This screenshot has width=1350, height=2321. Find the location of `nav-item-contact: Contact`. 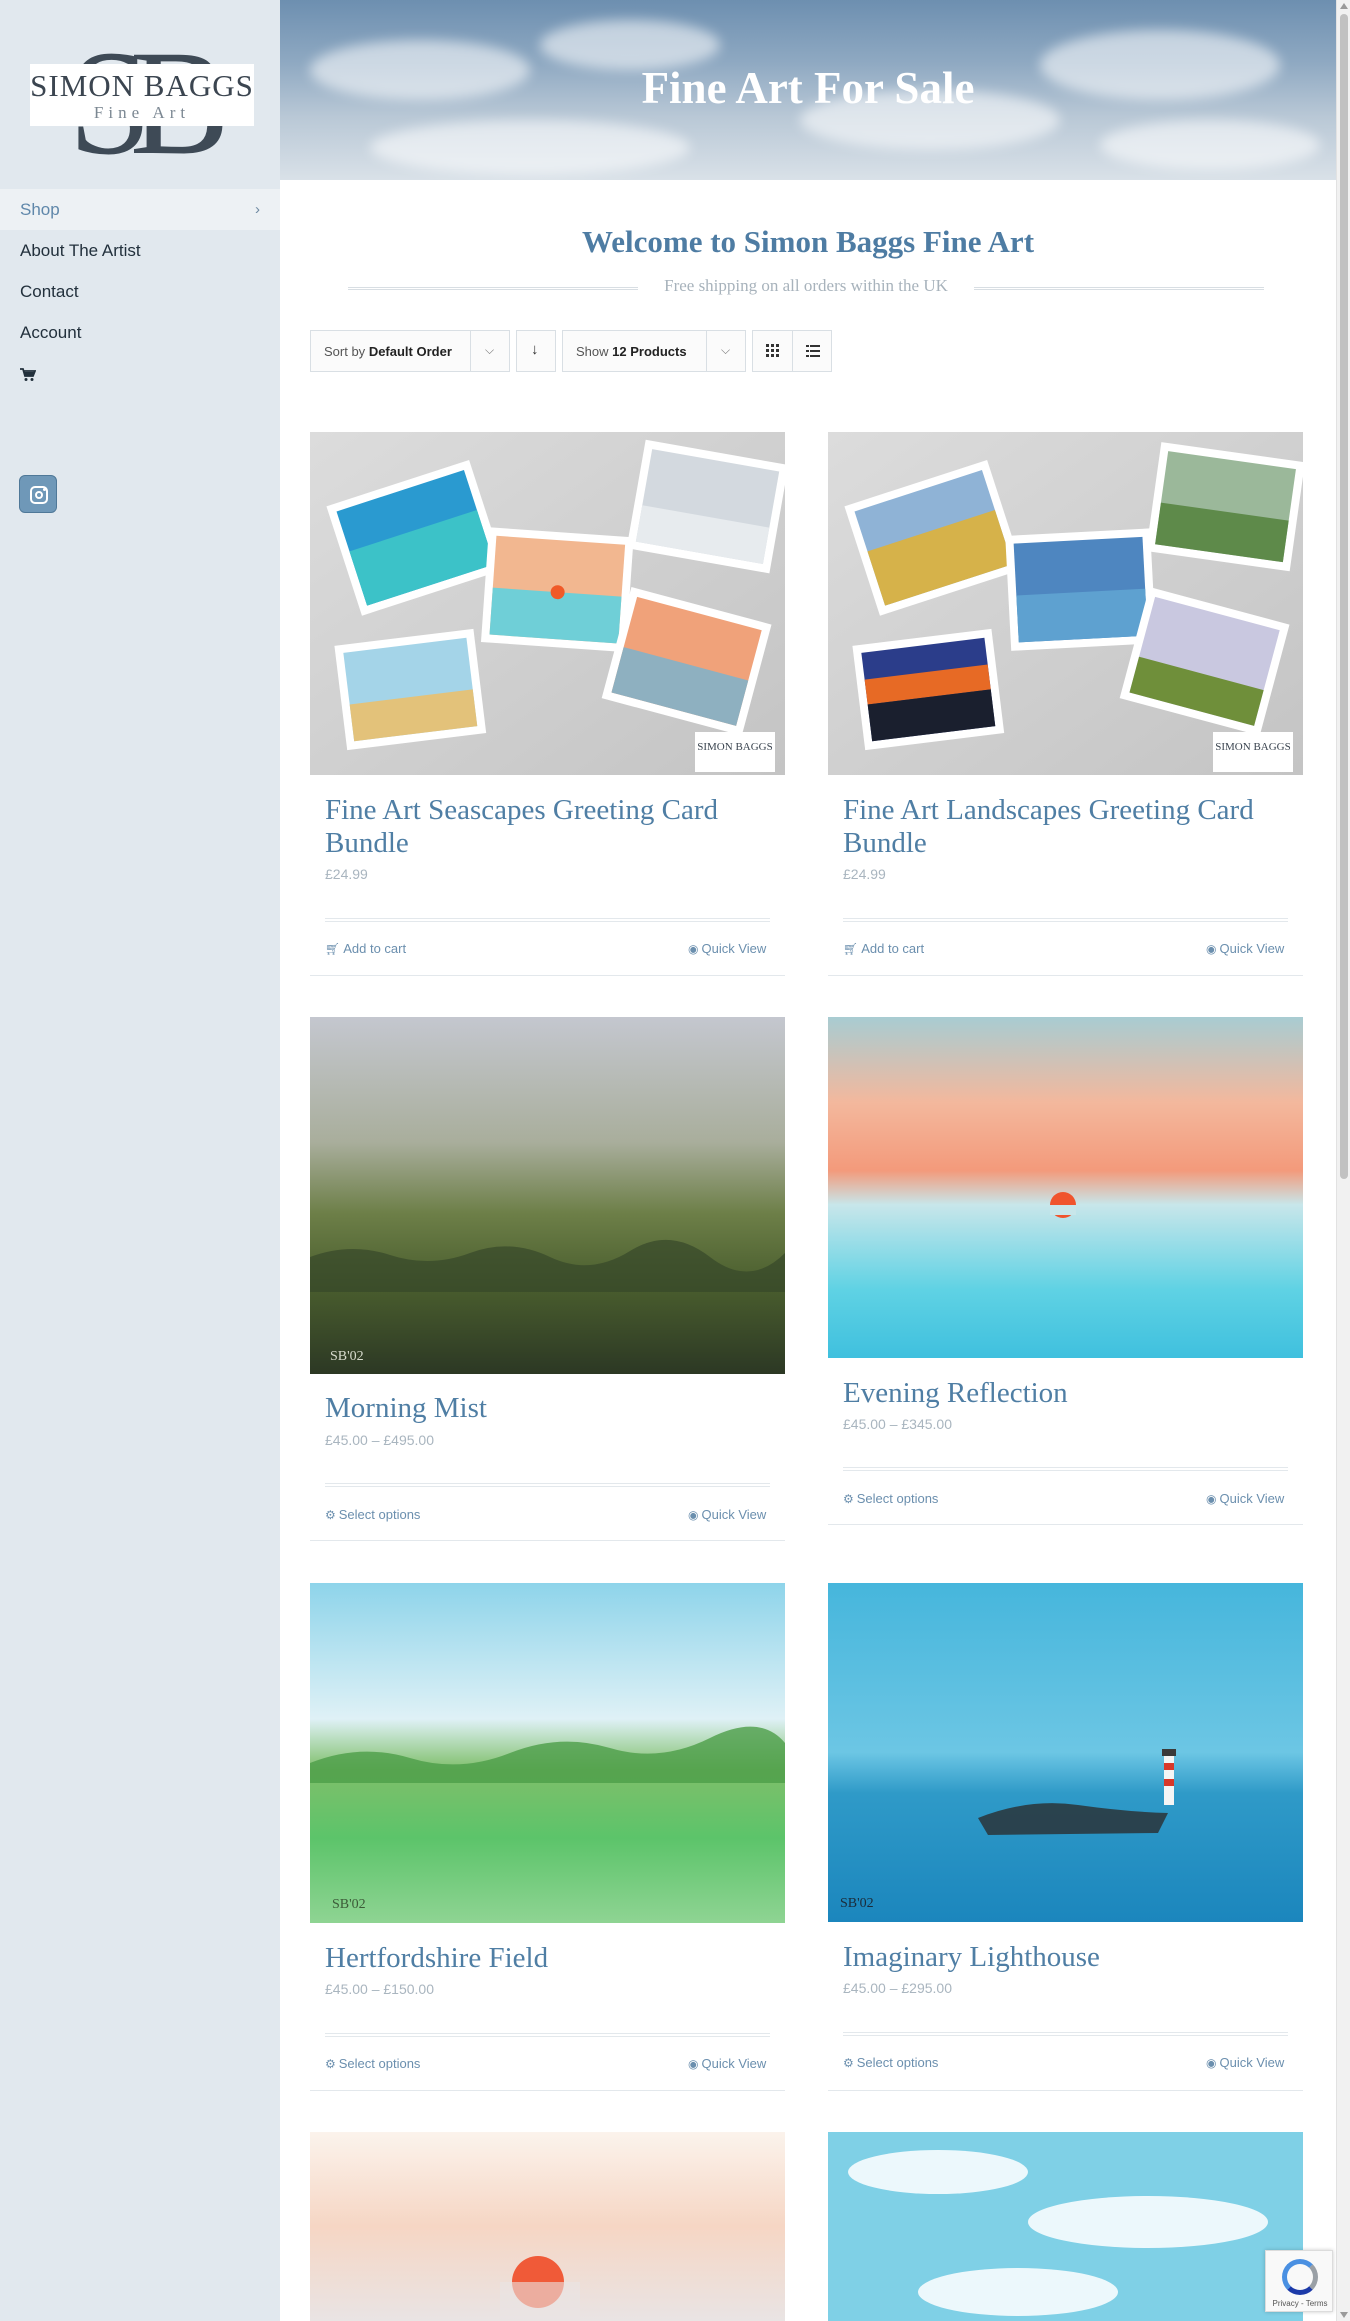

nav-item-contact: Contact is located at coordinates (140, 291).